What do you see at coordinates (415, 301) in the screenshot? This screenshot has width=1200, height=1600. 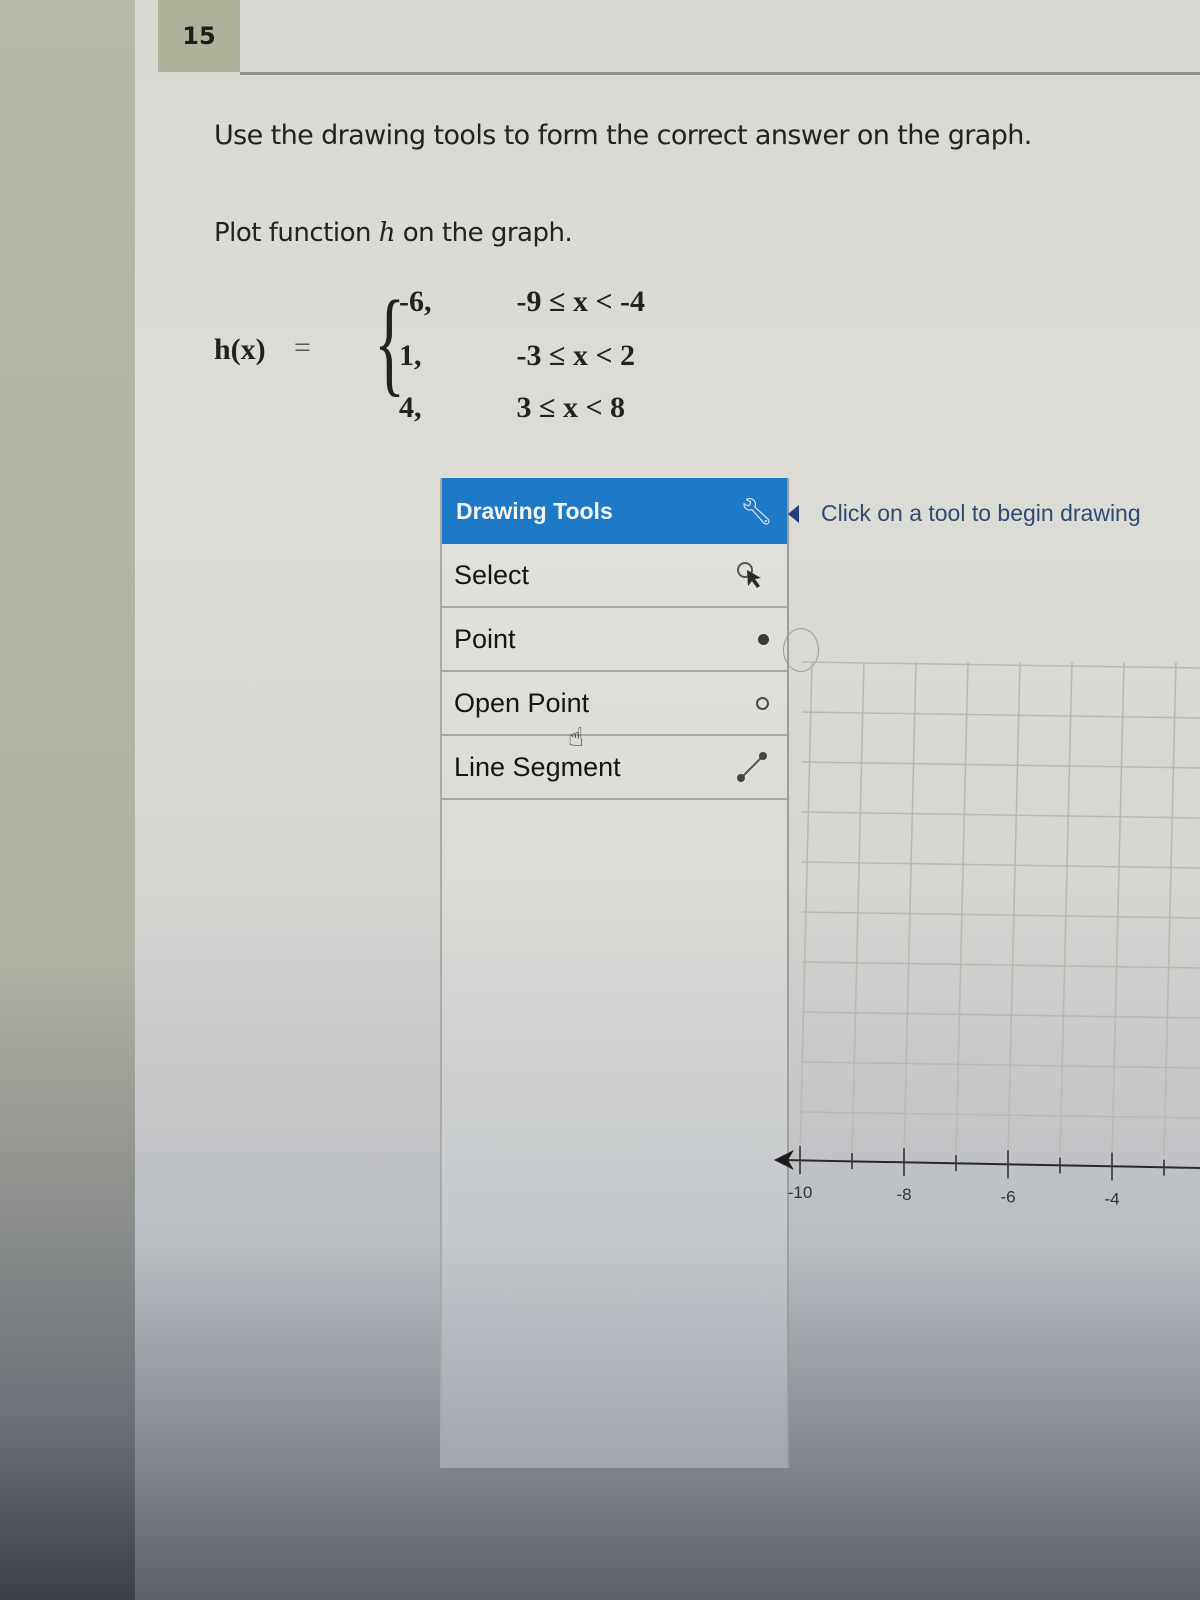 I see `piece-value: -6,` at bounding box center [415, 301].